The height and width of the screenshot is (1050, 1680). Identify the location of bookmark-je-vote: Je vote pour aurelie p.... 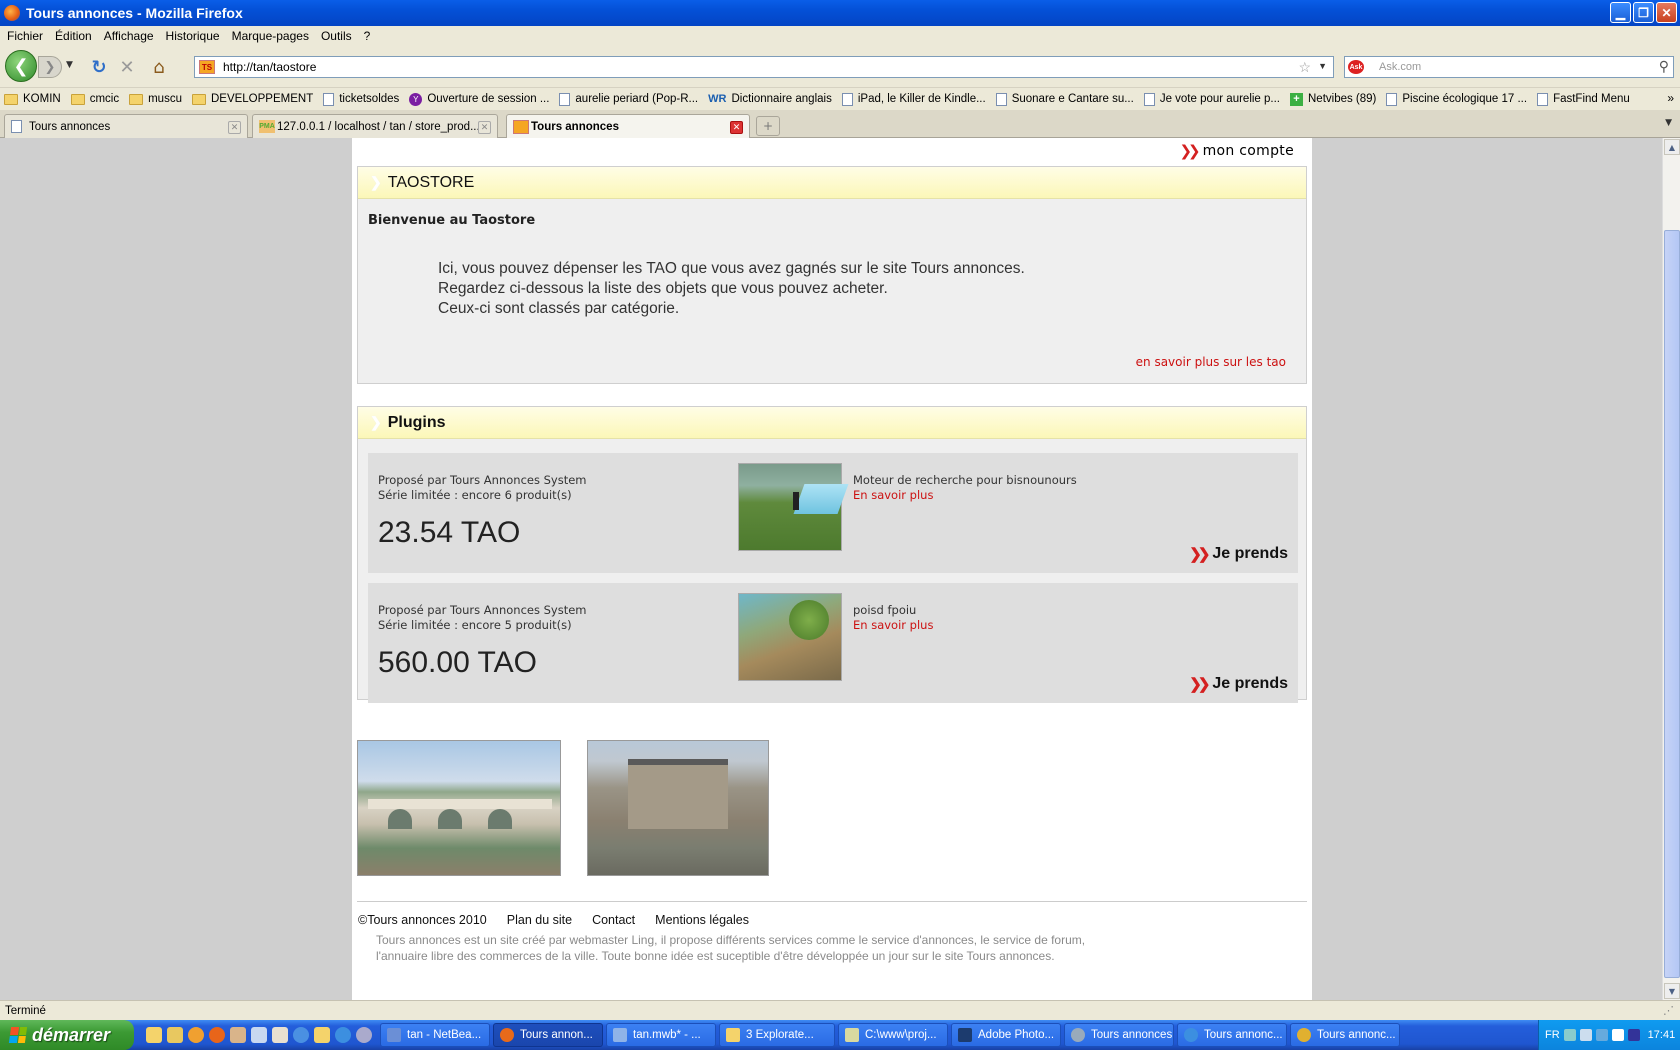
(1211, 99).